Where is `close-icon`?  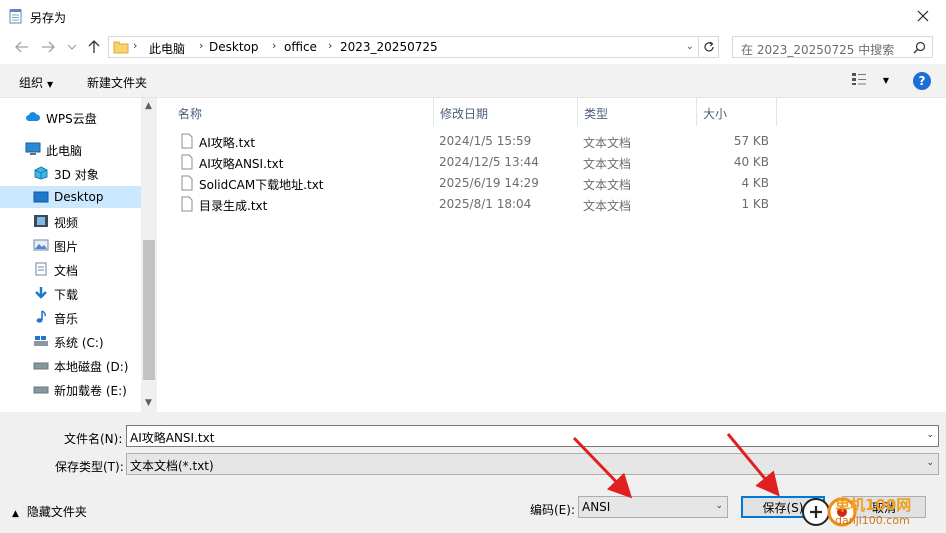
close-icon is located at coordinates (923, 16).